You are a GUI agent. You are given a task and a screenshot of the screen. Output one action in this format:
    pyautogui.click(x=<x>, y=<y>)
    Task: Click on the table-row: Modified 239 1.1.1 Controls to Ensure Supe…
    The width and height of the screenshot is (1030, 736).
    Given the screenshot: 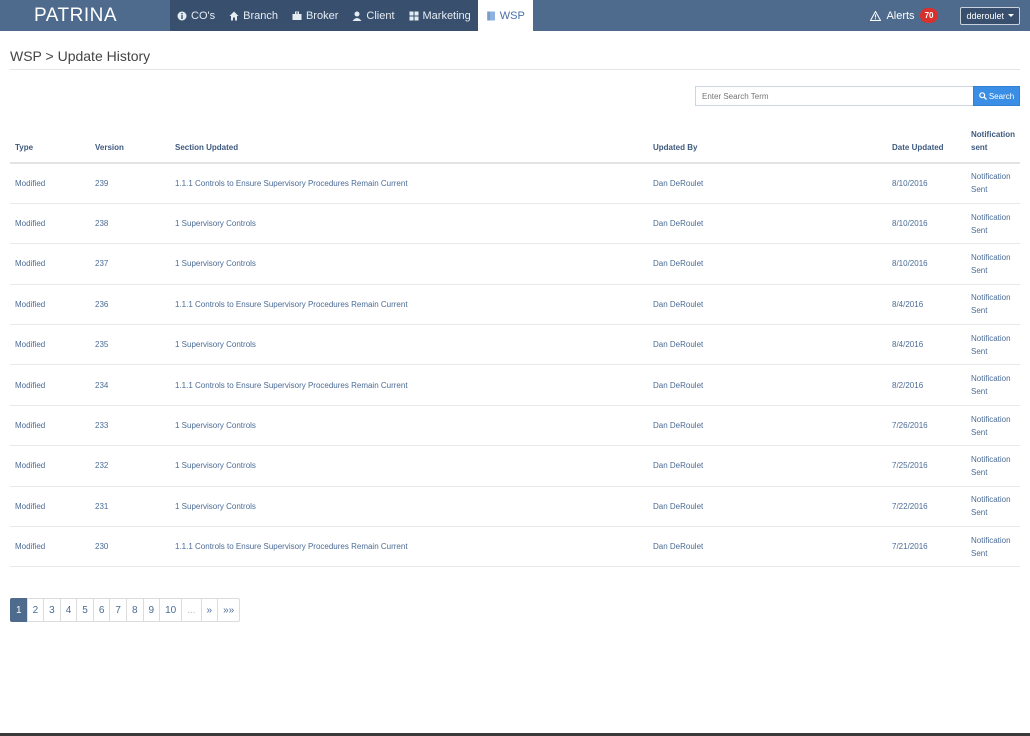 What is the action you would take?
    pyautogui.click(x=515, y=183)
    